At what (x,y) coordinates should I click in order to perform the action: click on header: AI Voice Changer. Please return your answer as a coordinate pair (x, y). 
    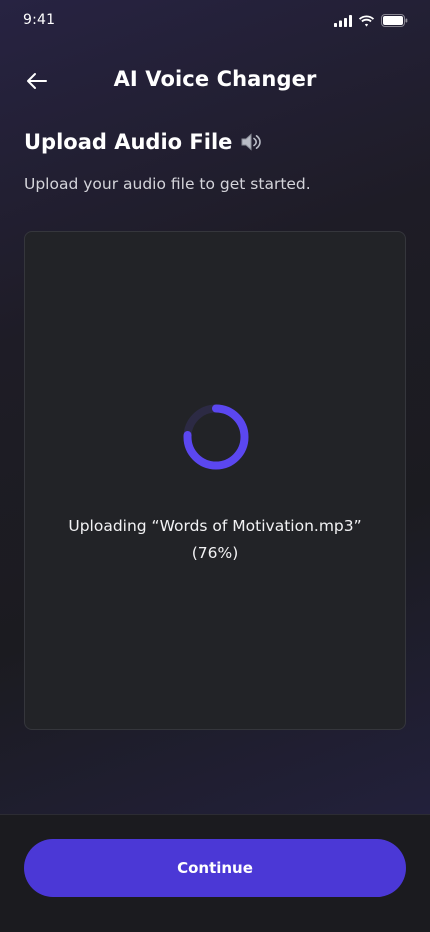
    Looking at the image, I should click on (215, 80).